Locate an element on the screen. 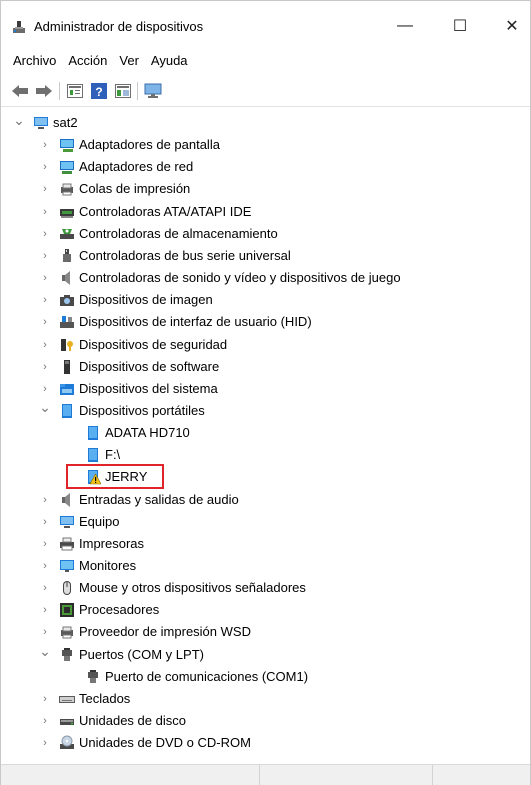 The image size is (531, 785). window-title: Administrador de dispositivos is located at coordinates (119, 26).